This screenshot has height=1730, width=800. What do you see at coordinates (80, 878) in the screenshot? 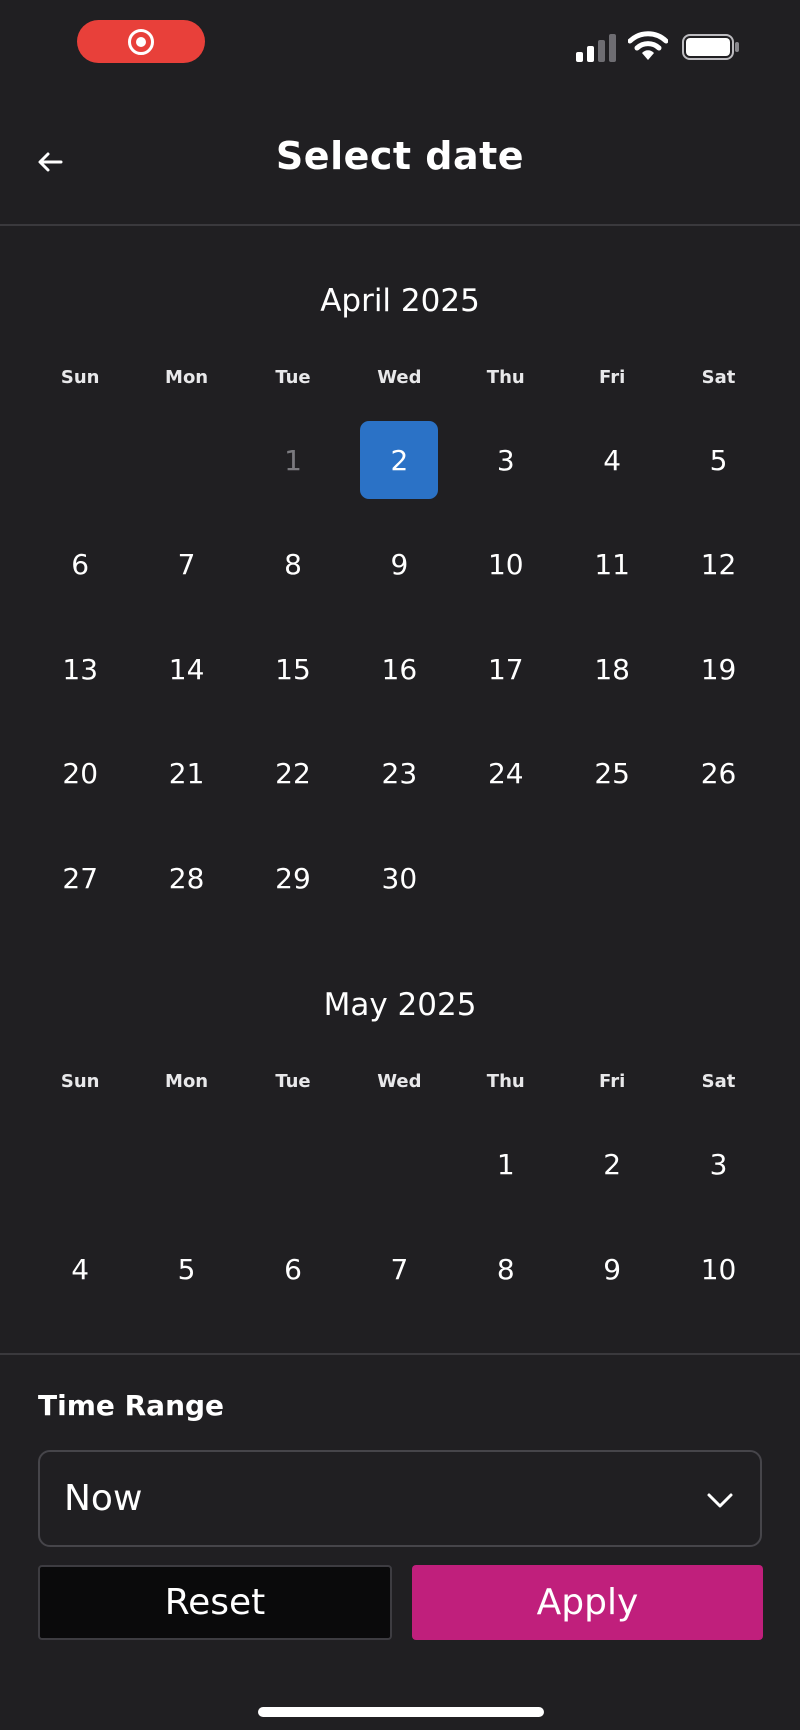
I see `day-cell: 27` at bounding box center [80, 878].